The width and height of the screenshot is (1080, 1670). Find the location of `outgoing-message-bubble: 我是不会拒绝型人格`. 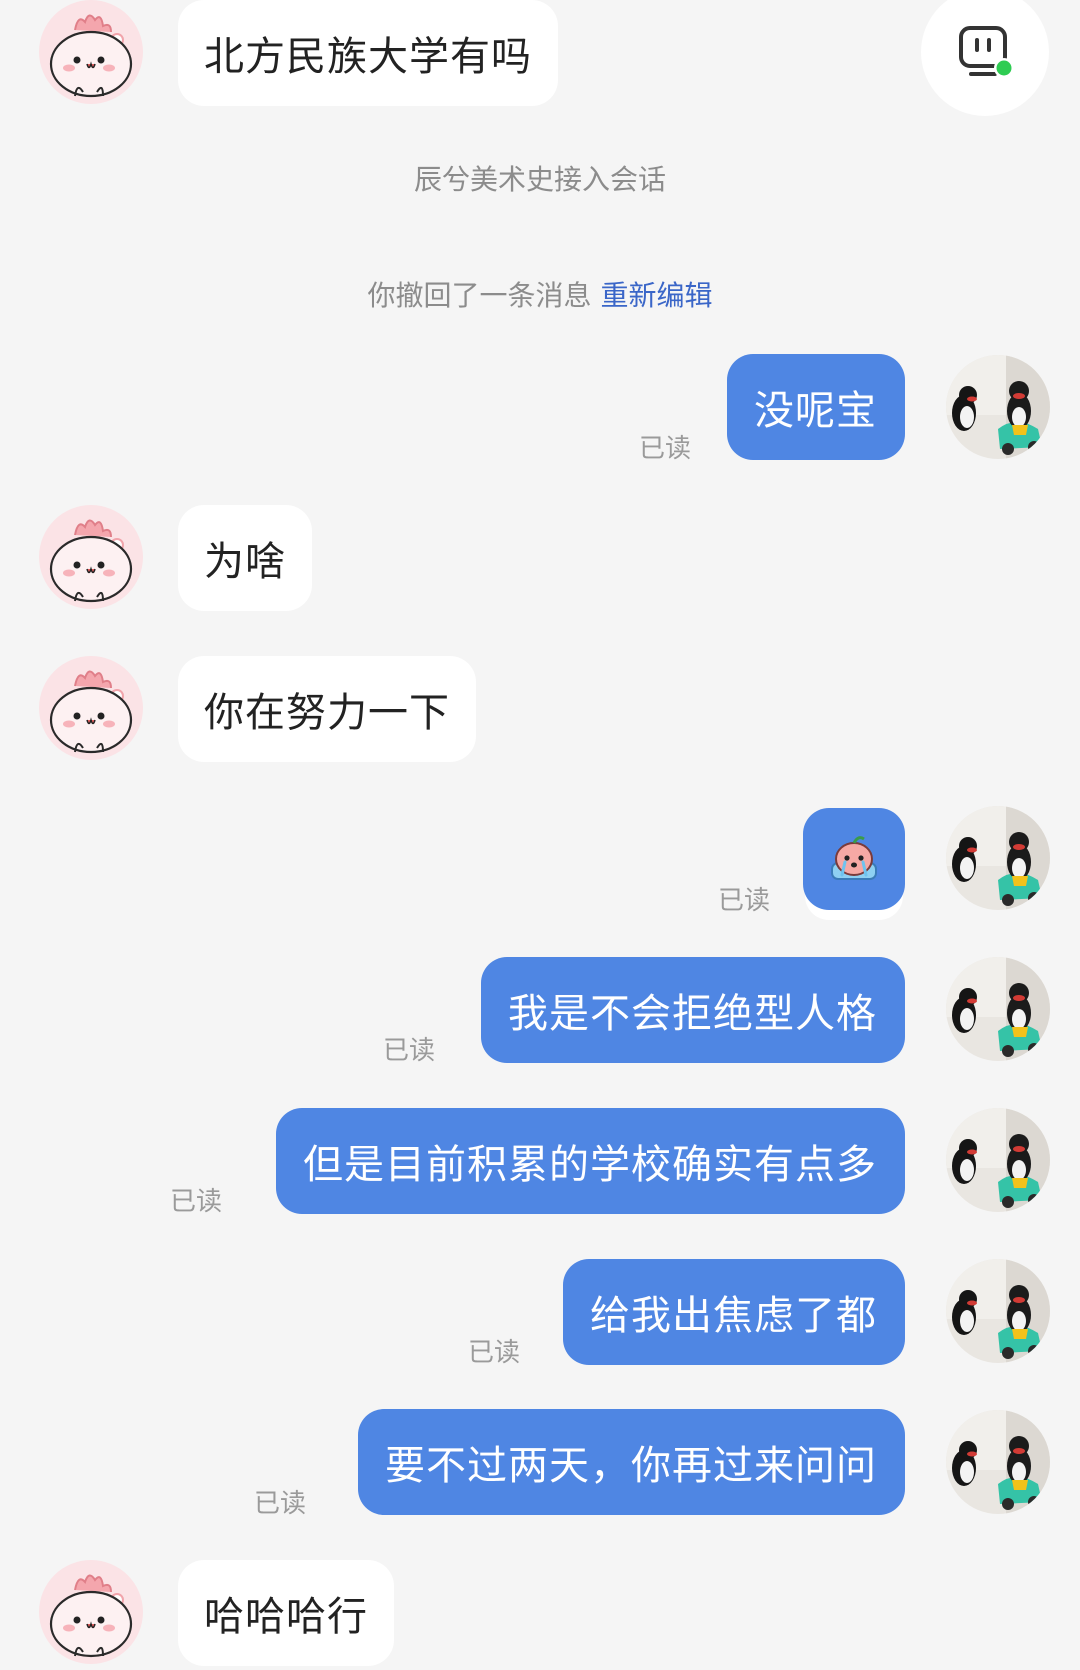

outgoing-message-bubble: 我是不会拒绝型人格 is located at coordinates (693, 1010).